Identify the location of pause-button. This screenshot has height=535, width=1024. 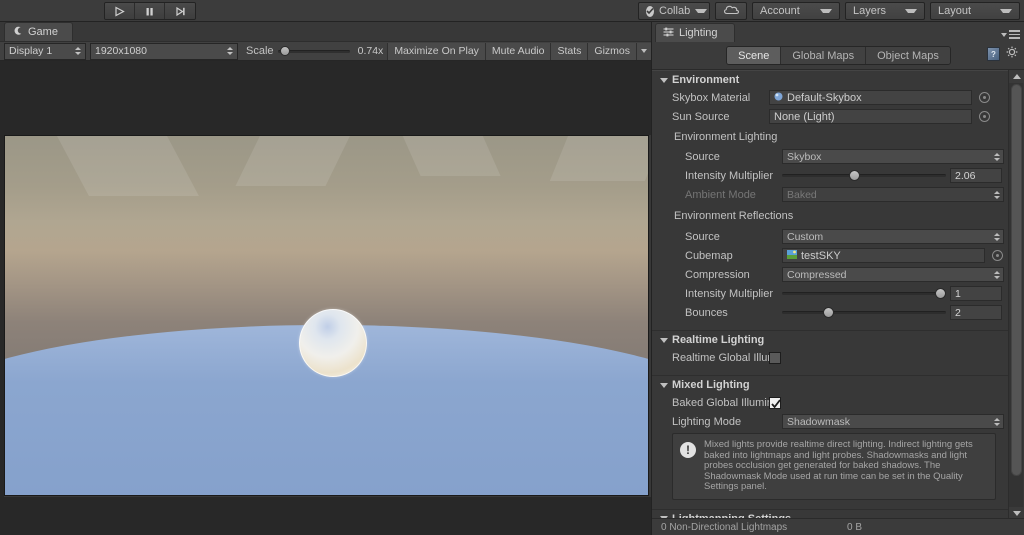
(150, 11).